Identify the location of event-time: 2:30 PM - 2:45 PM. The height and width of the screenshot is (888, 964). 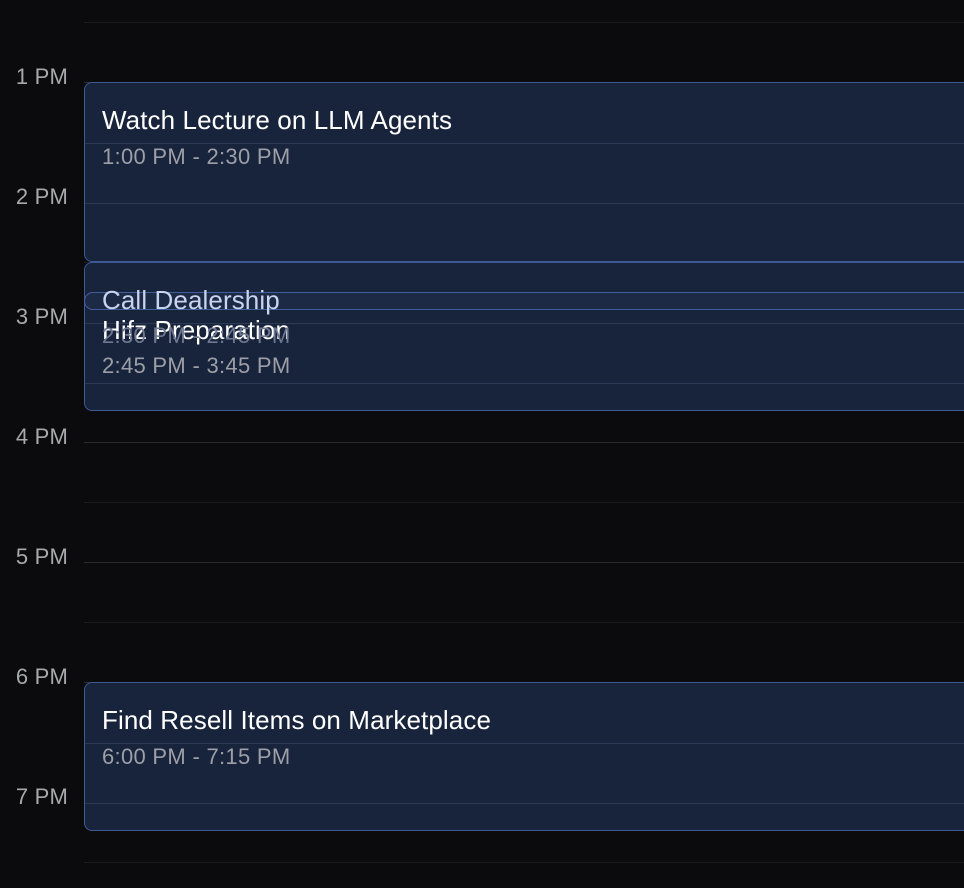
(196, 335).